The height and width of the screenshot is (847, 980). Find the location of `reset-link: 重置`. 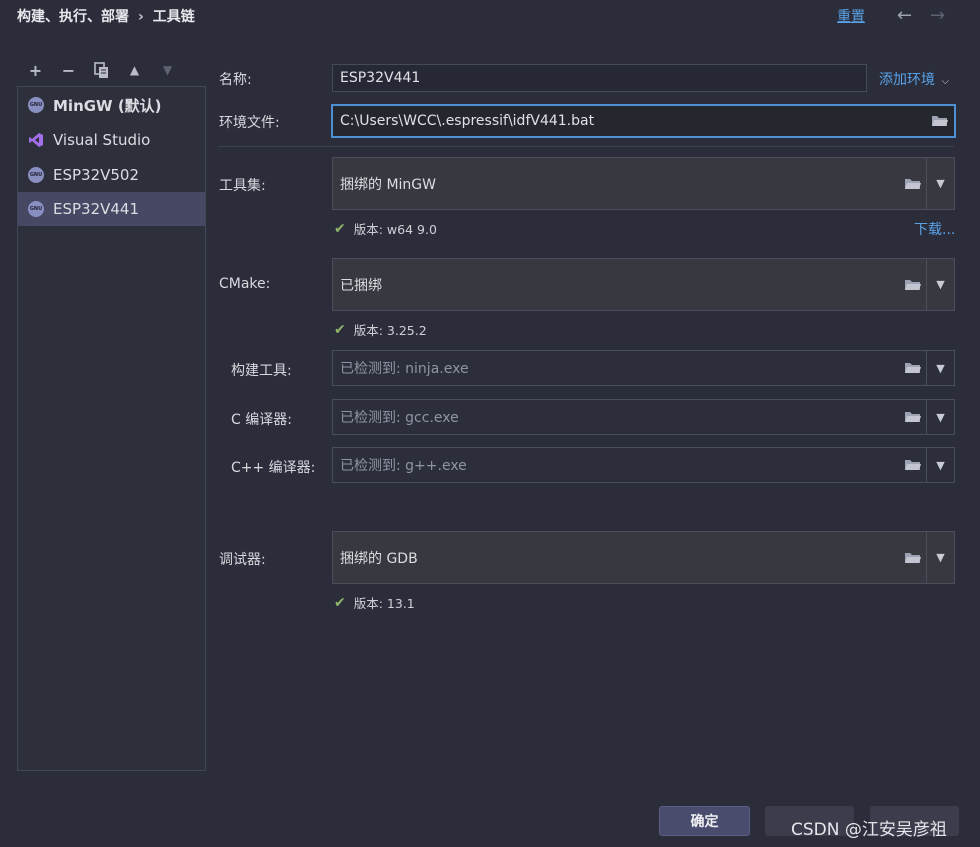

reset-link: 重置 is located at coordinates (851, 16).